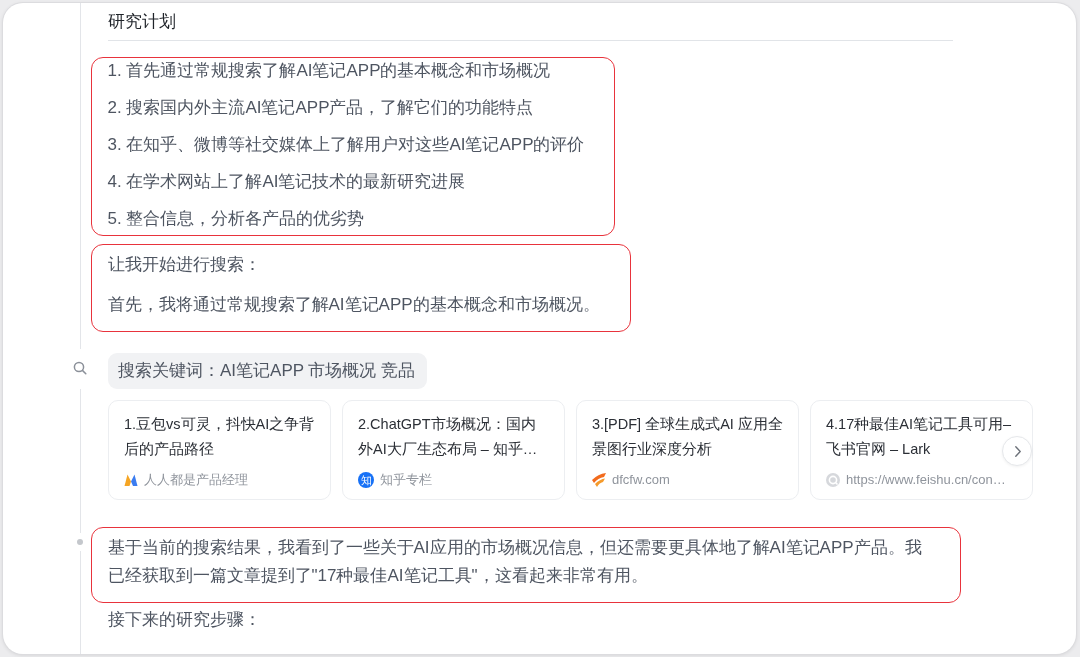 This screenshot has width=1080, height=657. I want to click on list-item: 5. 整合信息，分析各产品的优劣势, so click(236, 219).